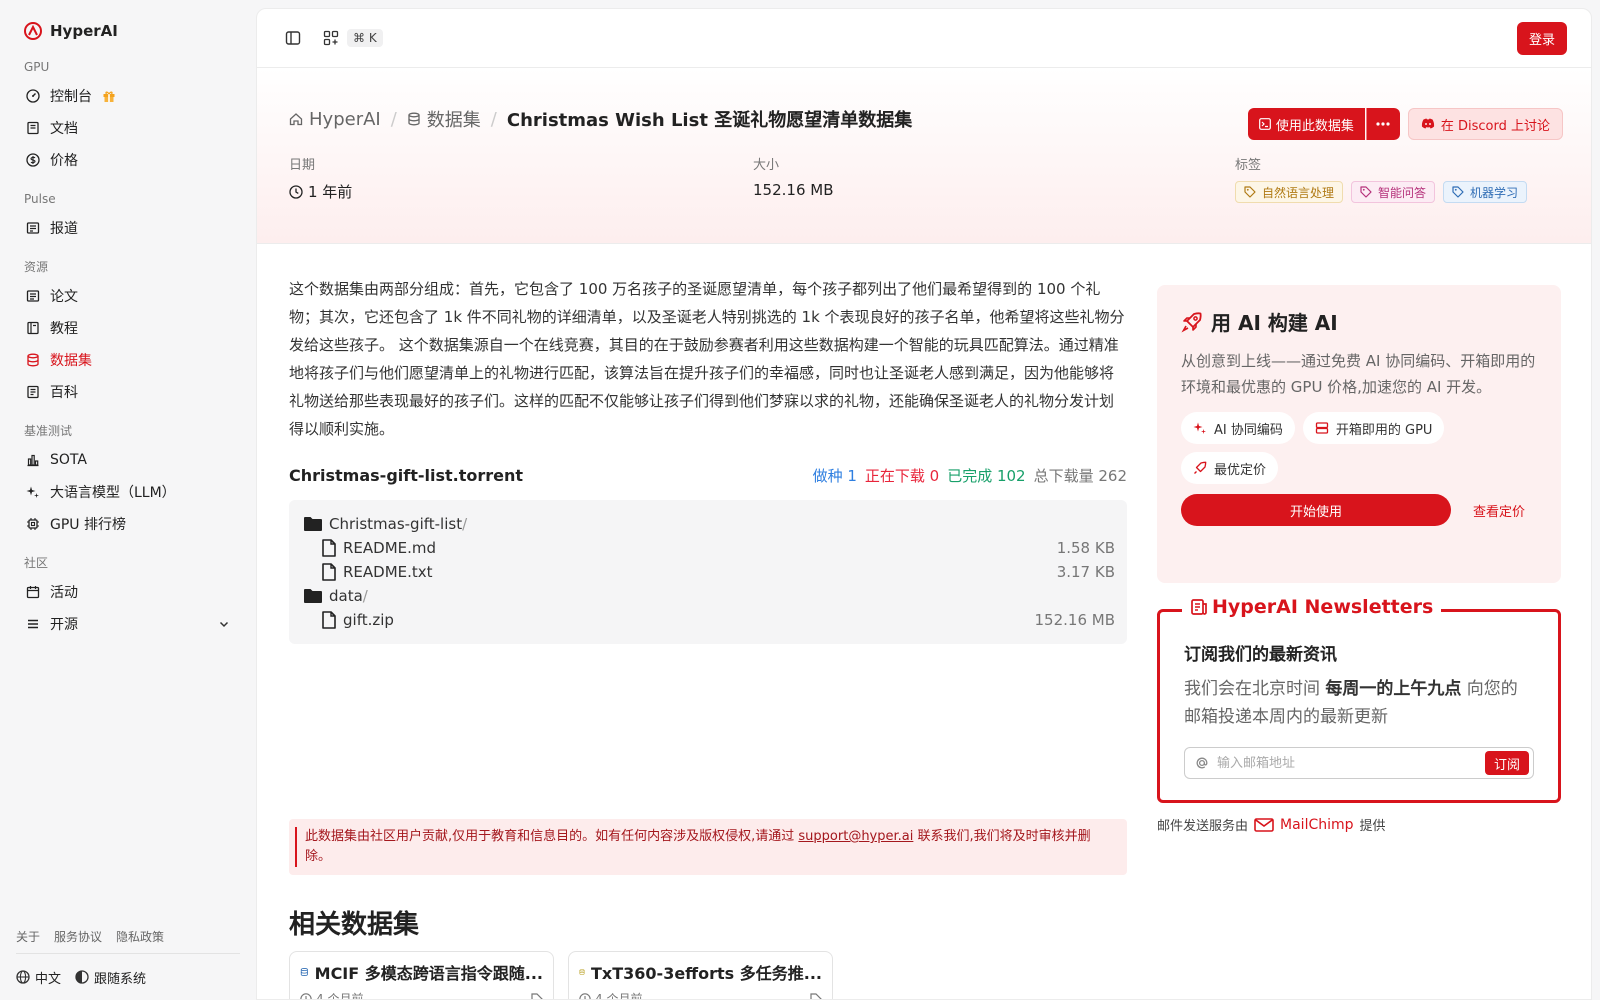  Describe the element at coordinates (128, 96) in the screenshot. I see `sidebar-item: 控制台` at that location.